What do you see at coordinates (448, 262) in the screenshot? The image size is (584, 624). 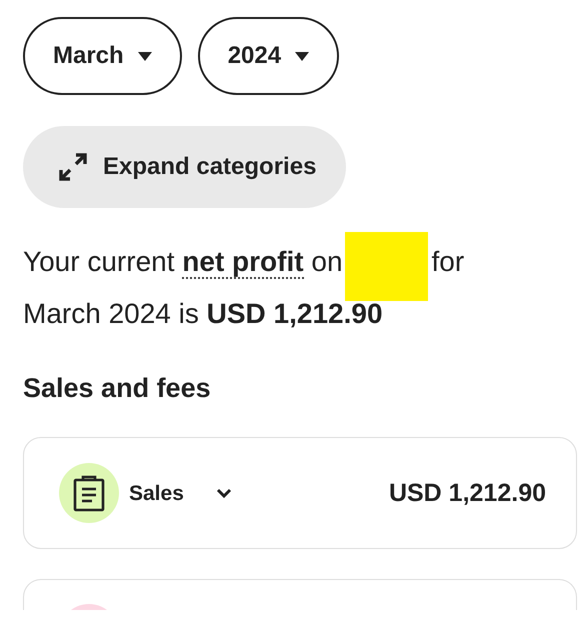 I see `summary-text: for` at bounding box center [448, 262].